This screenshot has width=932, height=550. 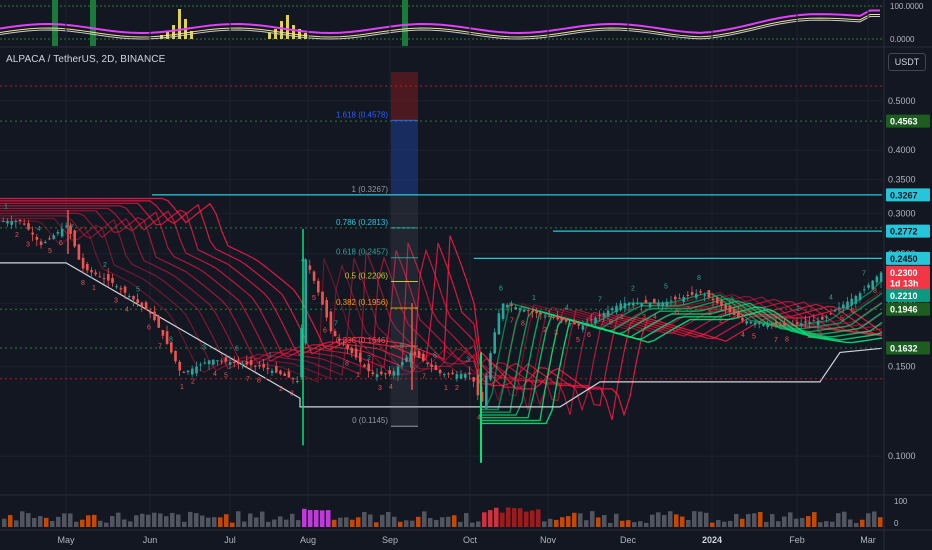 What do you see at coordinates (902, 214) in the screenshot?
I see `y-tick-label: 0.3000` at bounding box center [902, 214].